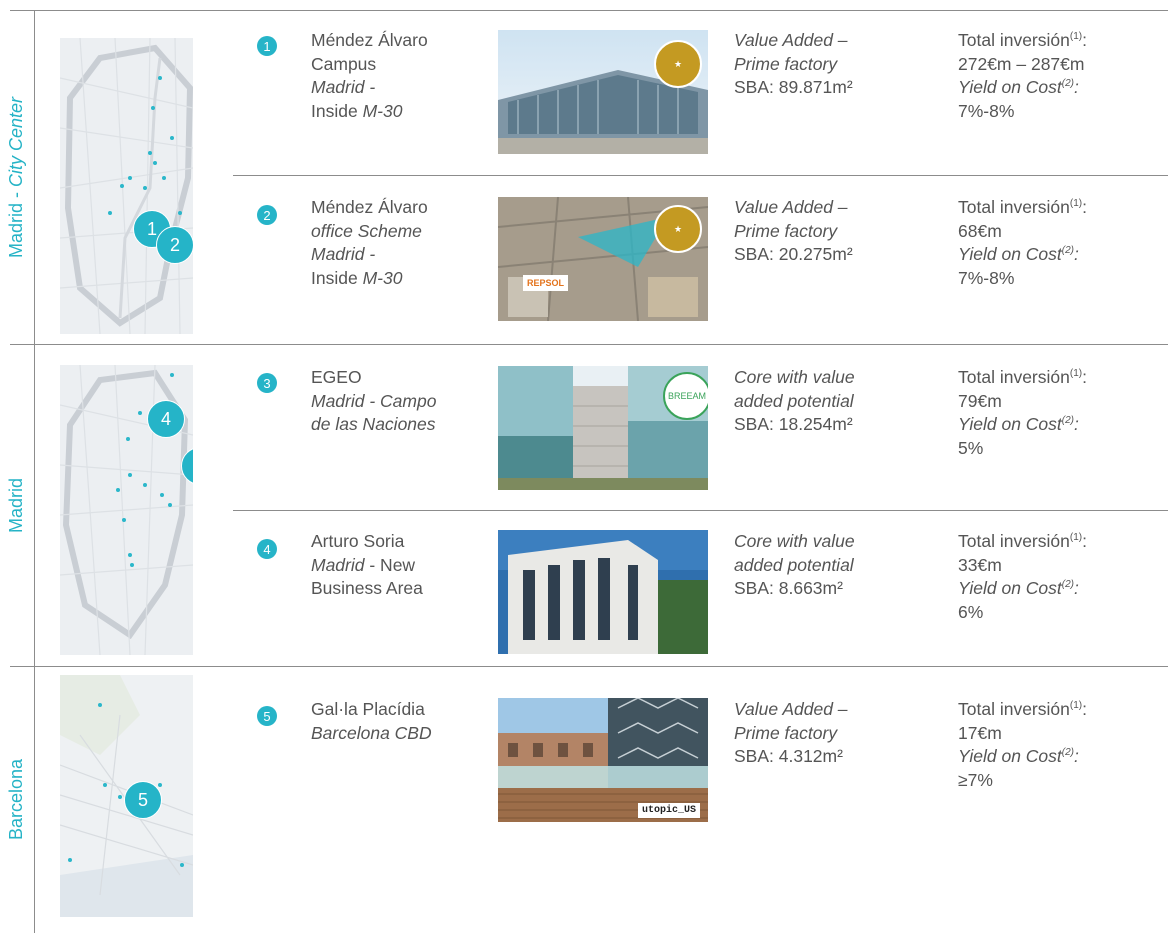  I want to click on asset-name-line2: Campus, so click(344, 63).